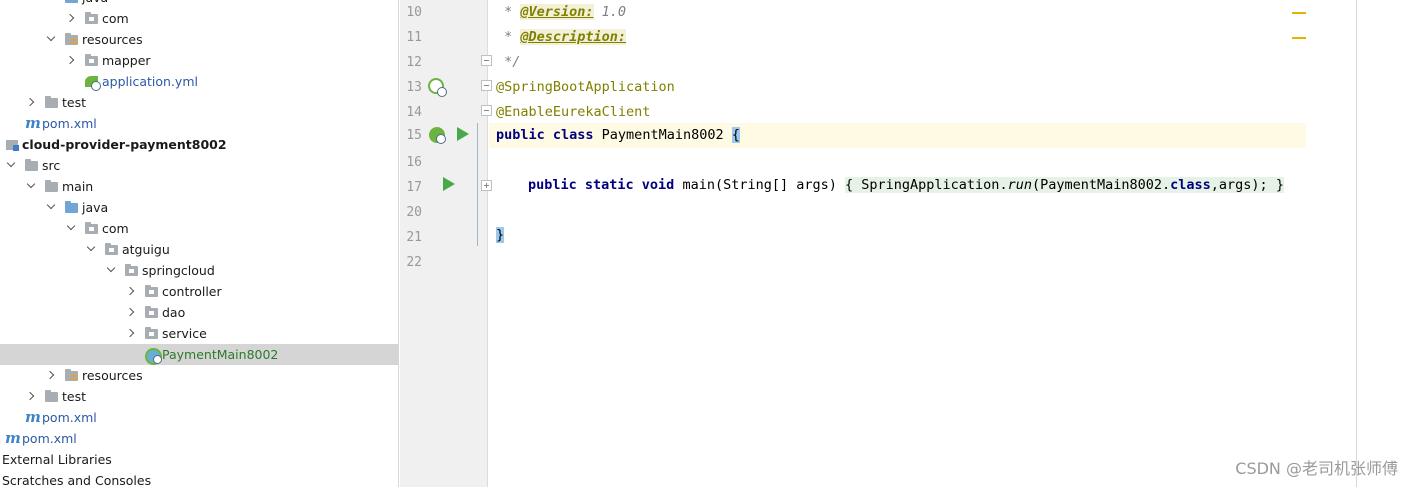 This screenshot has height=487, width=1414. I want to click on tree-item-label: PaymentMain8002, so click(220, 354).